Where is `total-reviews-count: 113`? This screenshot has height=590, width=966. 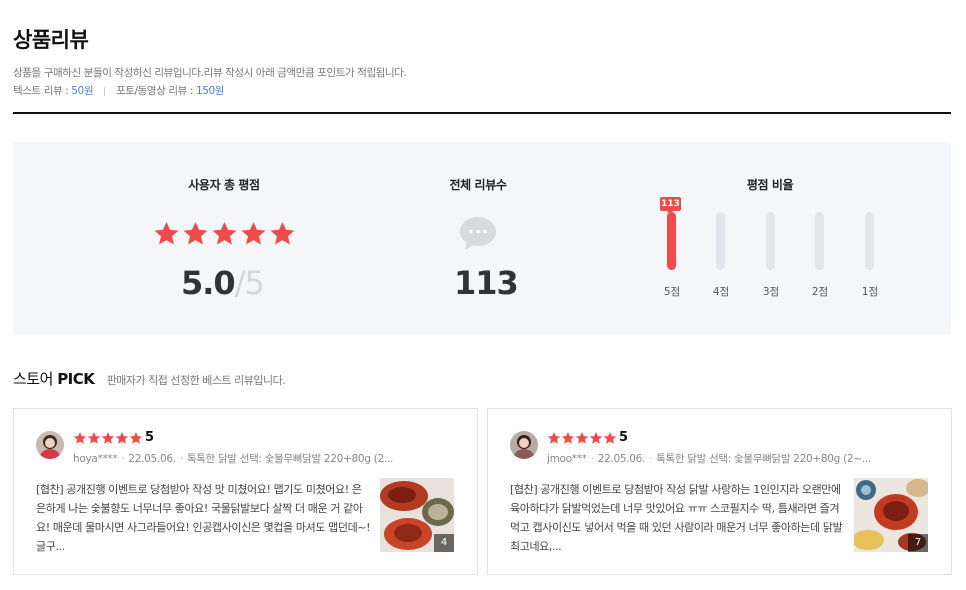
total-reviews-count: 113 is located at coordinates (486, 283).